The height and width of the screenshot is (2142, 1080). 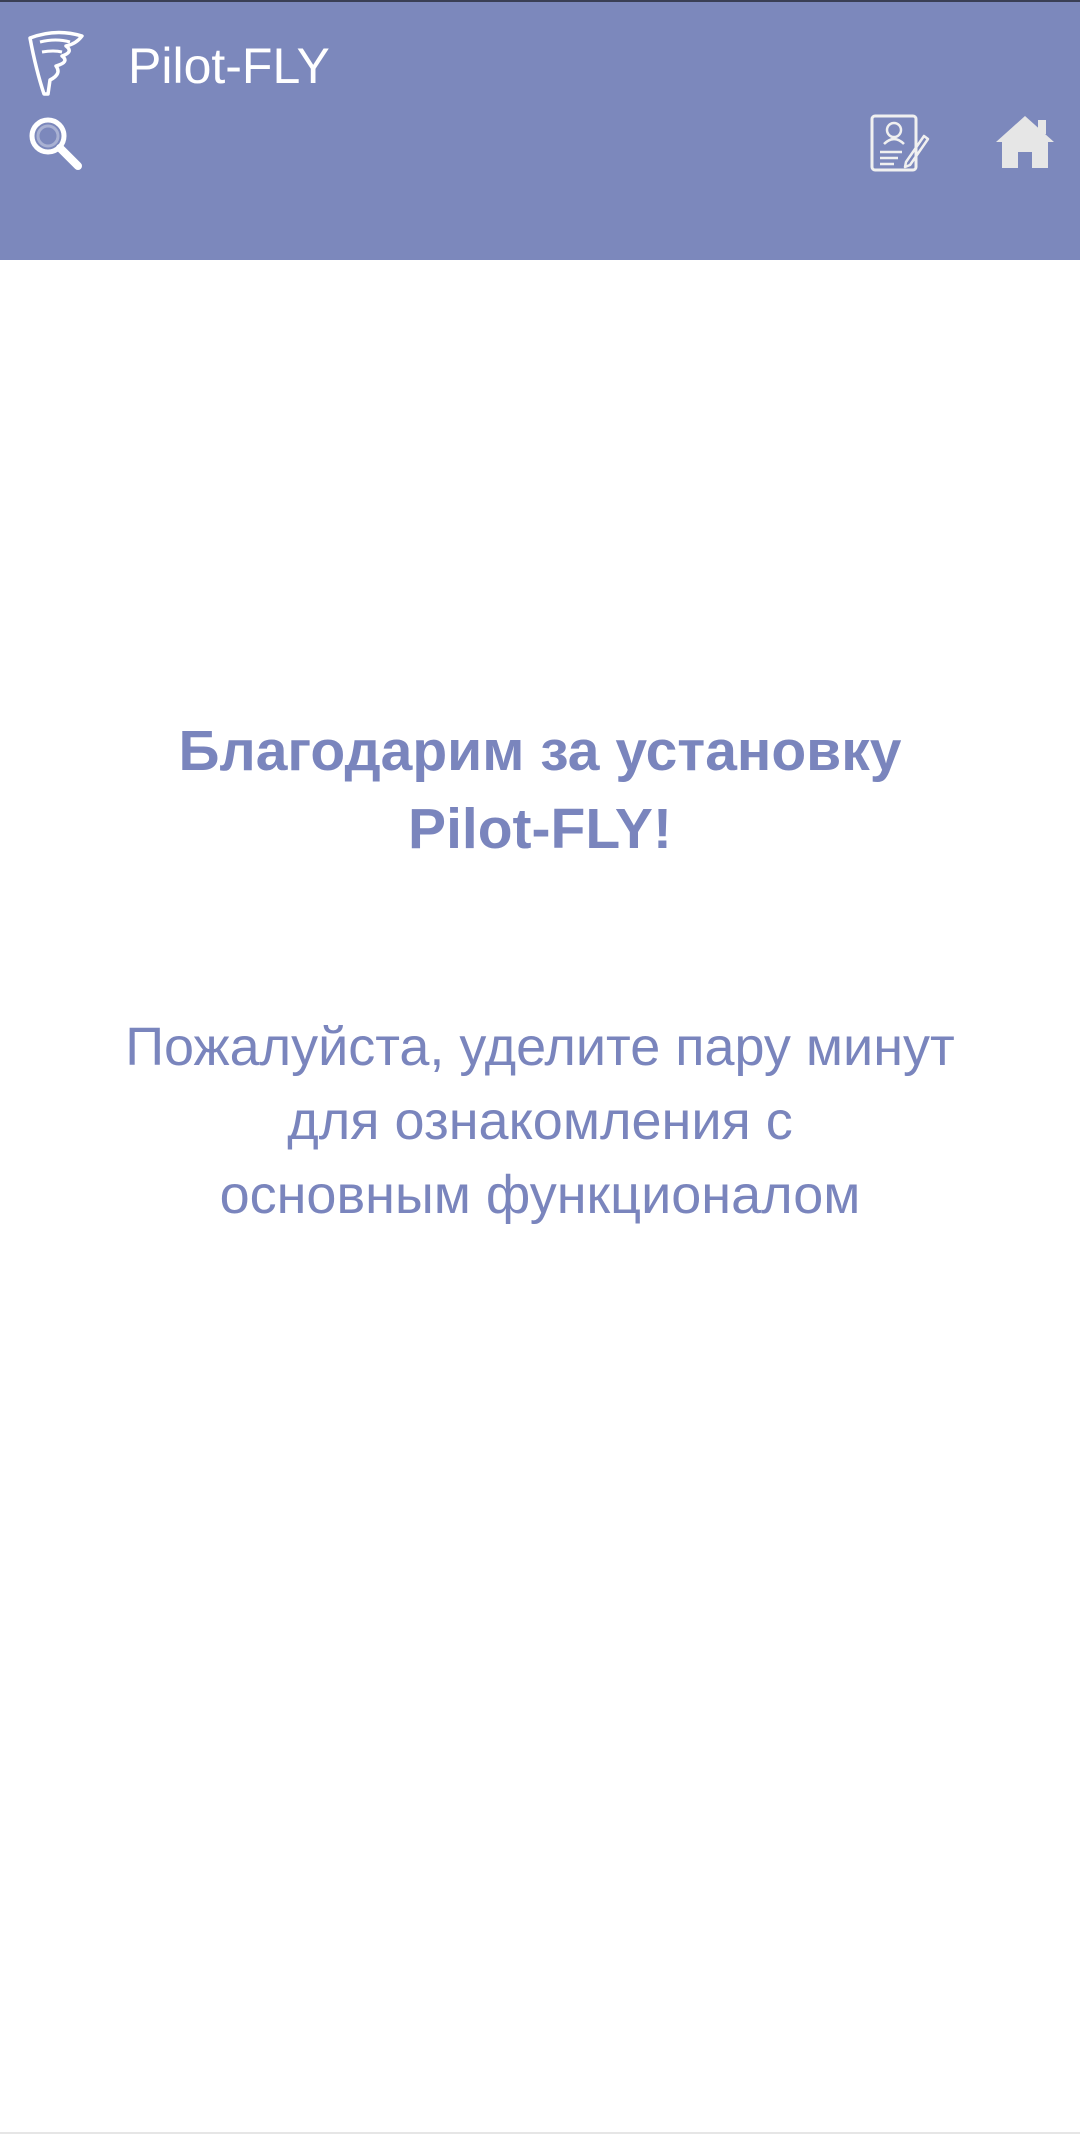 What do you see at coordinates (229, 66) in the screenshot?
I see `app-title: Pilot-FLY` at bounding box center [229, 66].